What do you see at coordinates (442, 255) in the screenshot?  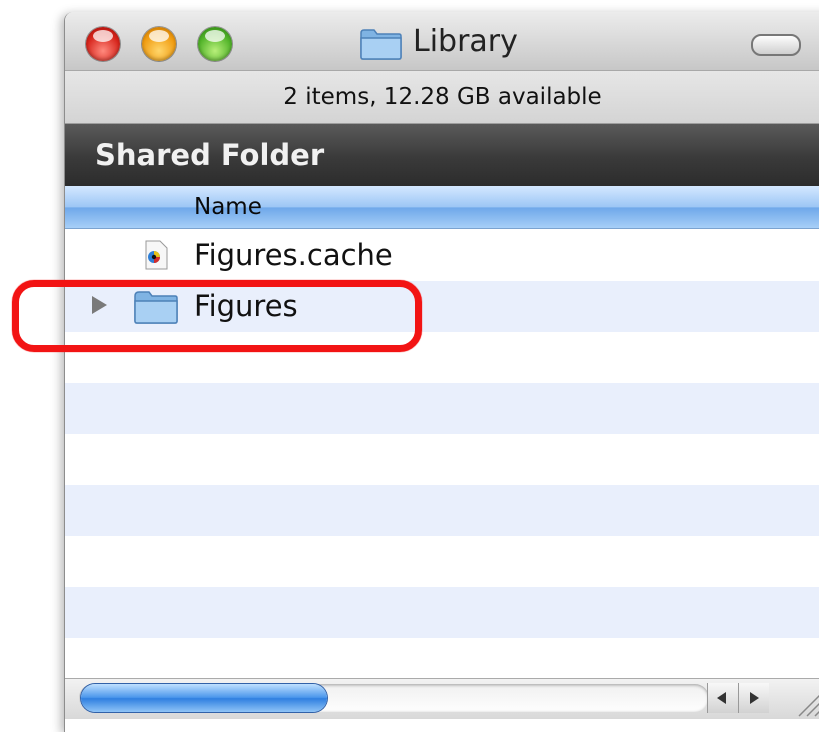 I see `list-item-figures-cache: Figures.cache` at bounding box center [442, 255].